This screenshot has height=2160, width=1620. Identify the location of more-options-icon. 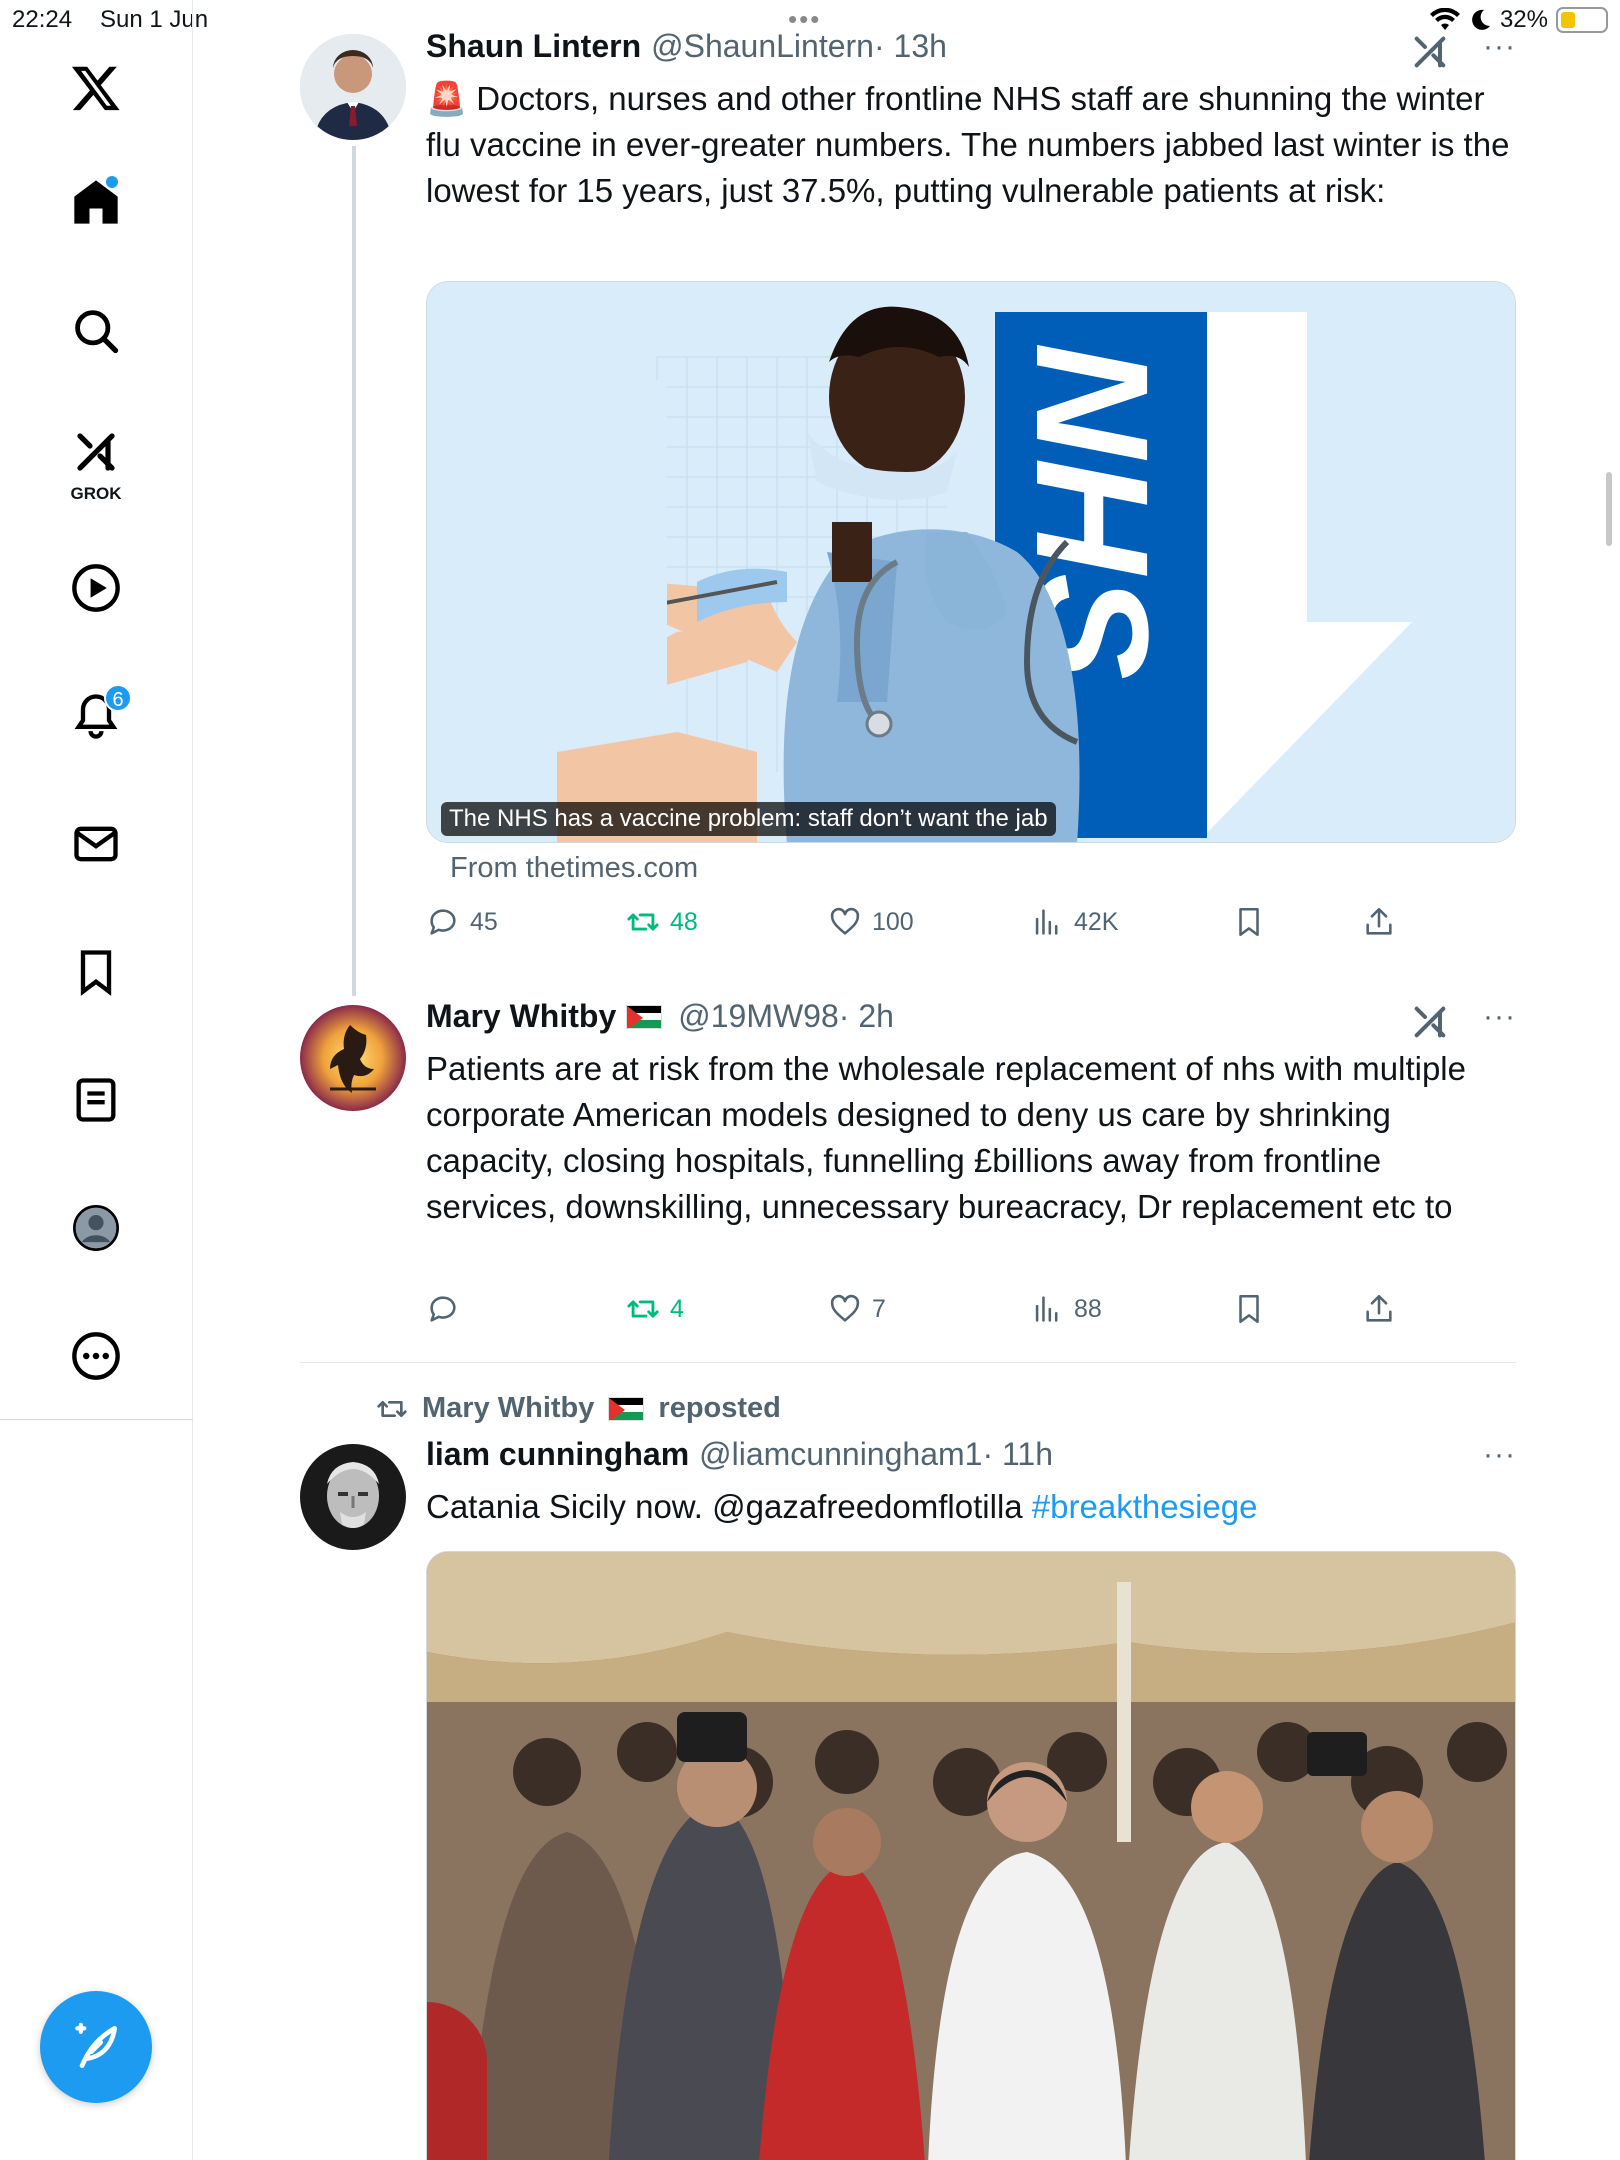
(96, 1356).